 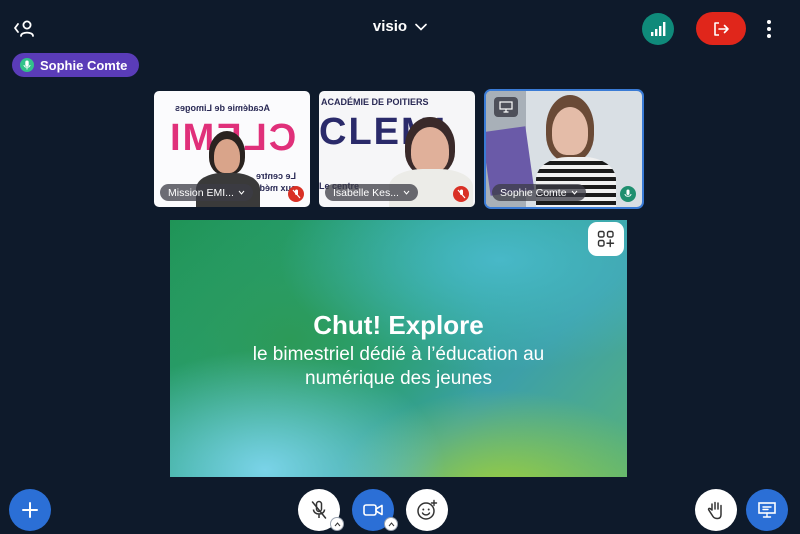 What do you see at coordinates (506, 107) in the screenshot?
I see `presenter-icon` at bounding box center [506, 107].